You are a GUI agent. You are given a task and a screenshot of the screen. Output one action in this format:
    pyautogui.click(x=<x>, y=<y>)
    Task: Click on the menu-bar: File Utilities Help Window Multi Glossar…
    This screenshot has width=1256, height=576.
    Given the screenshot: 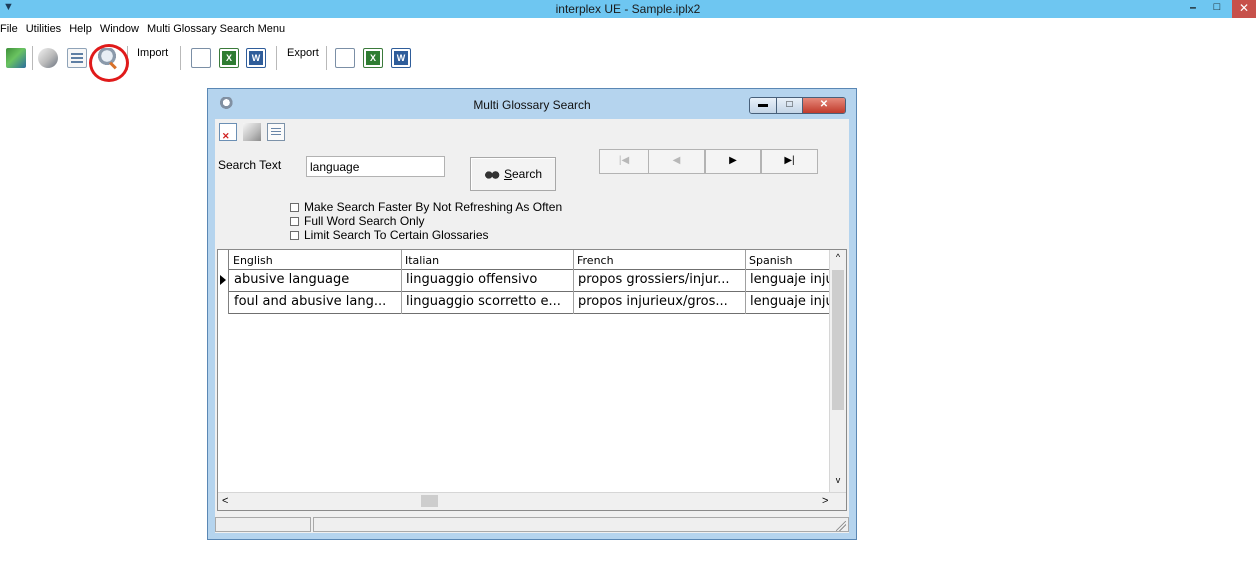 What is the action you would take?
    pyautogui.click(x=144, y=29)
    